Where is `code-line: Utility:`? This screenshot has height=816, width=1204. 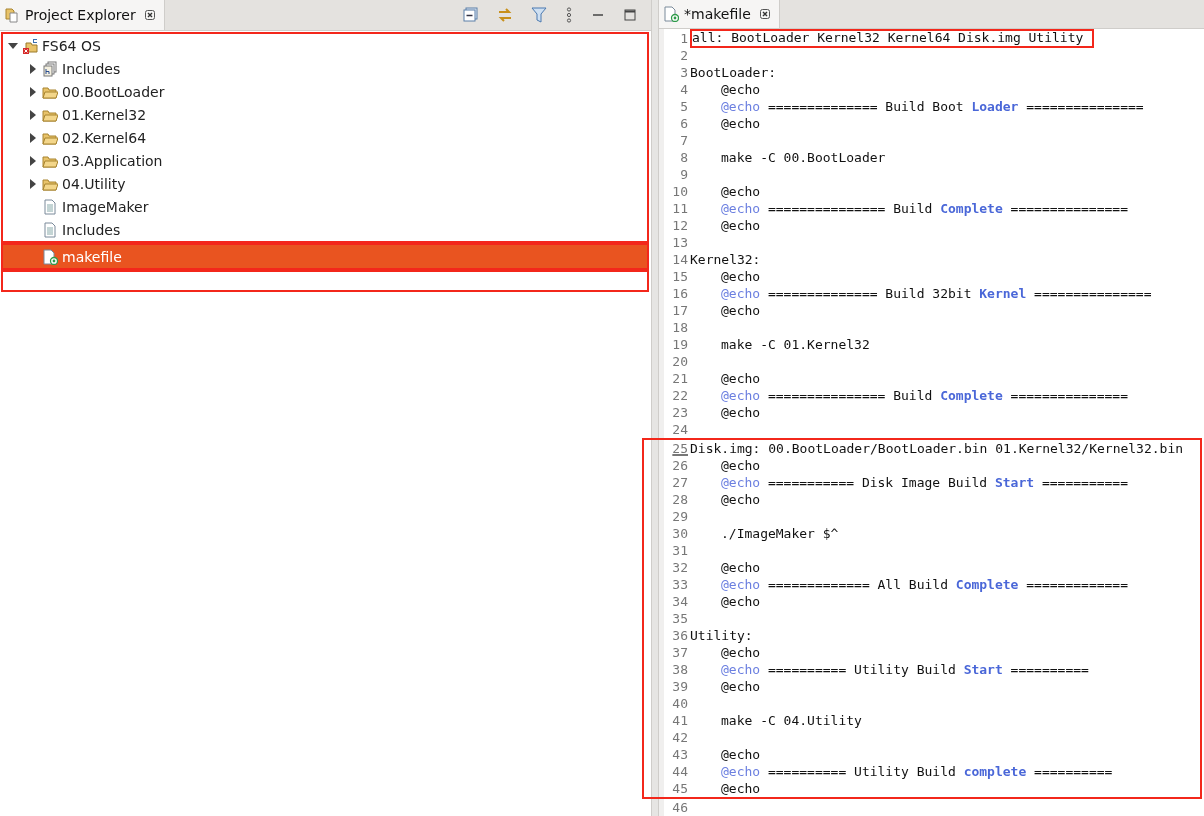 code-line: Utility: is located at coordinates (721, 635).